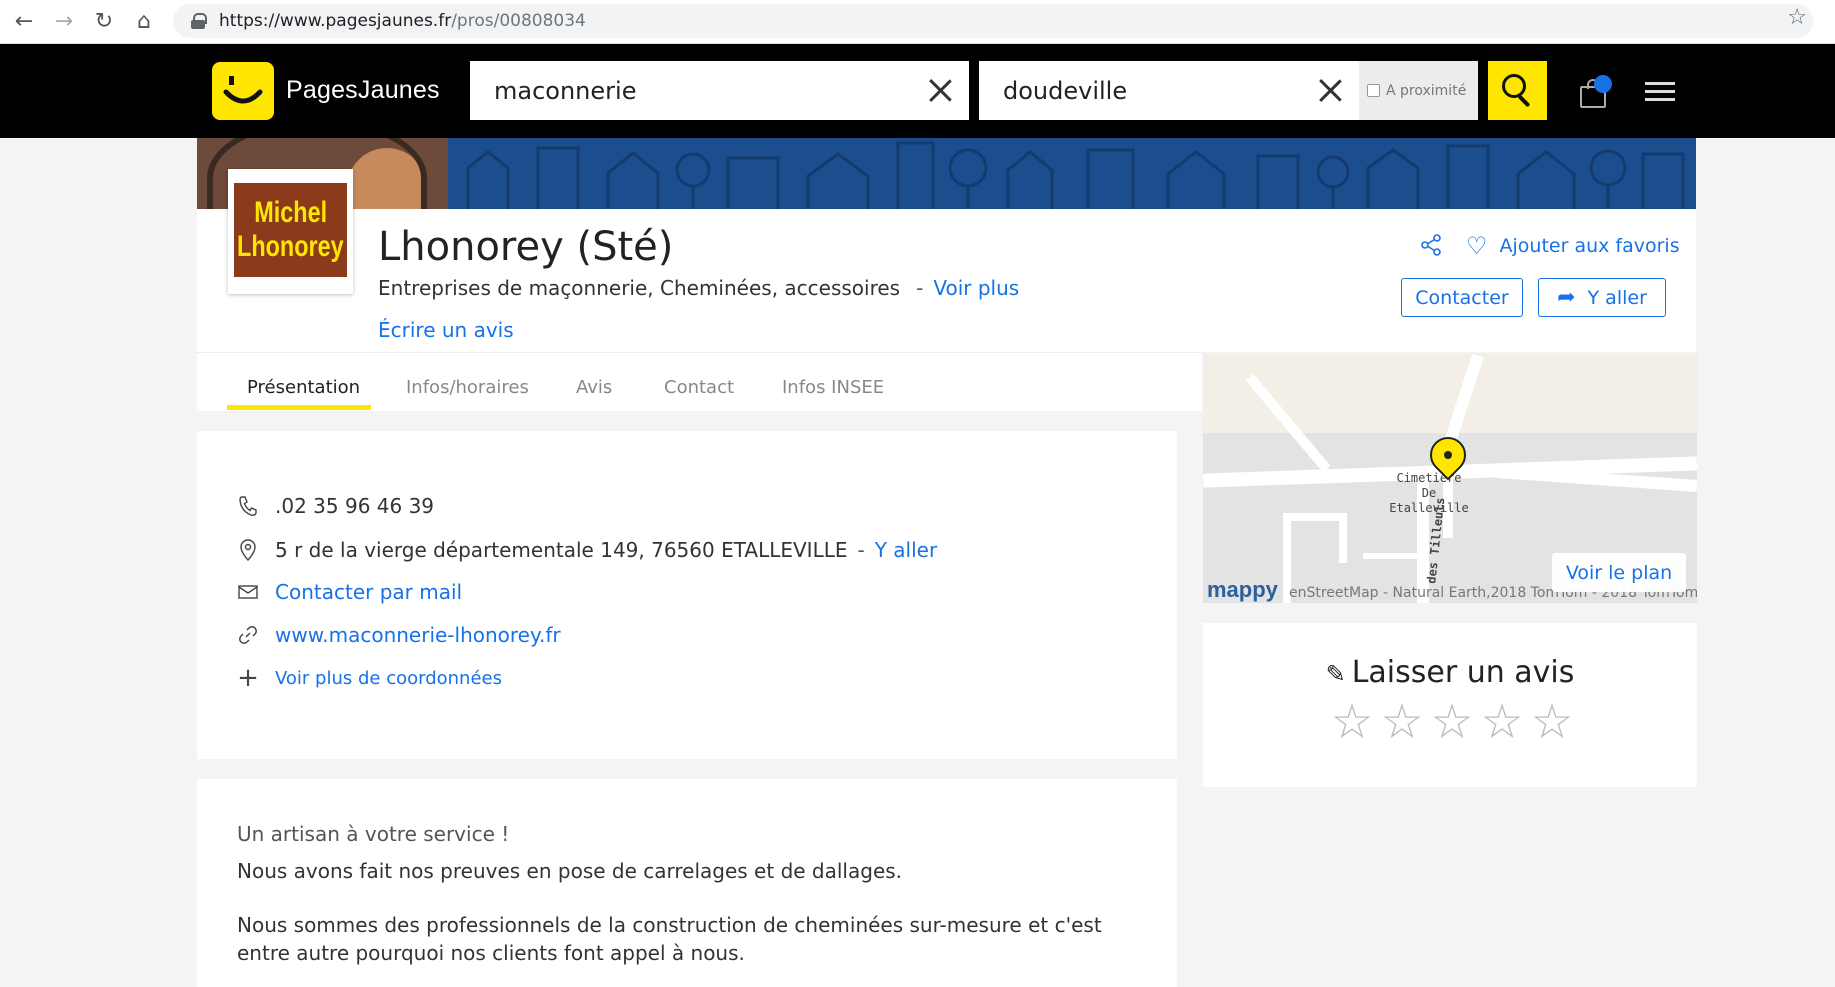 The width and height of the screenshot is (1835, 987). Describe the element at coordinates (1402, 722) in the screenshot. I see `star-2-icon: ☆` at that location.